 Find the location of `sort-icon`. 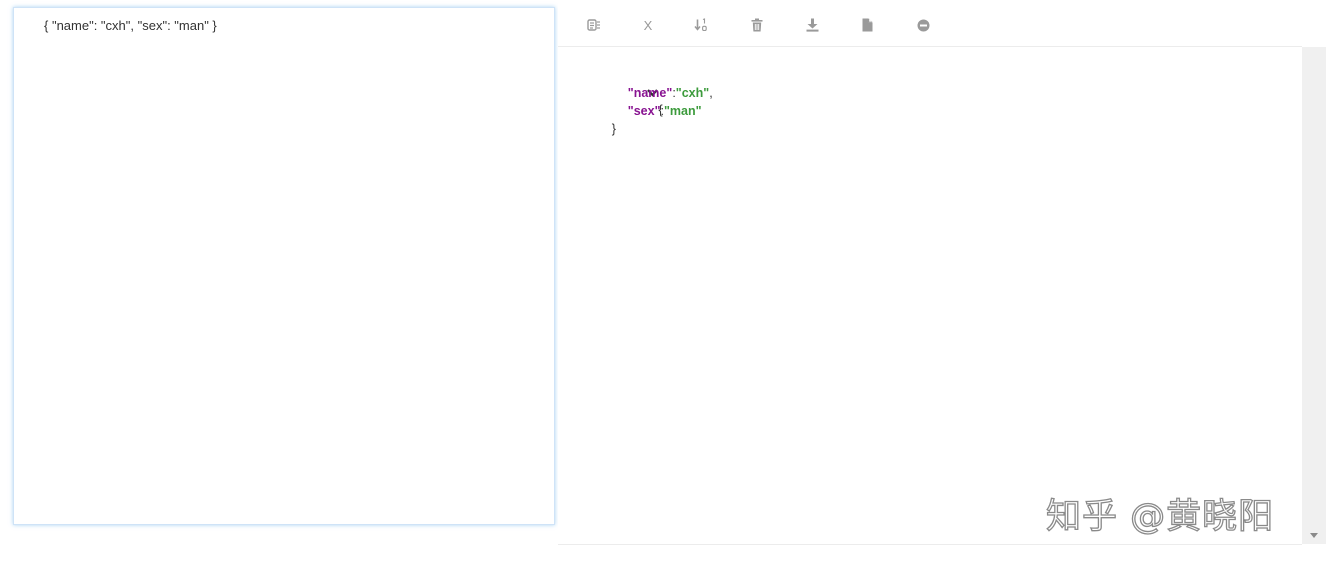

sort-icon is located at coordinates (701, 25).